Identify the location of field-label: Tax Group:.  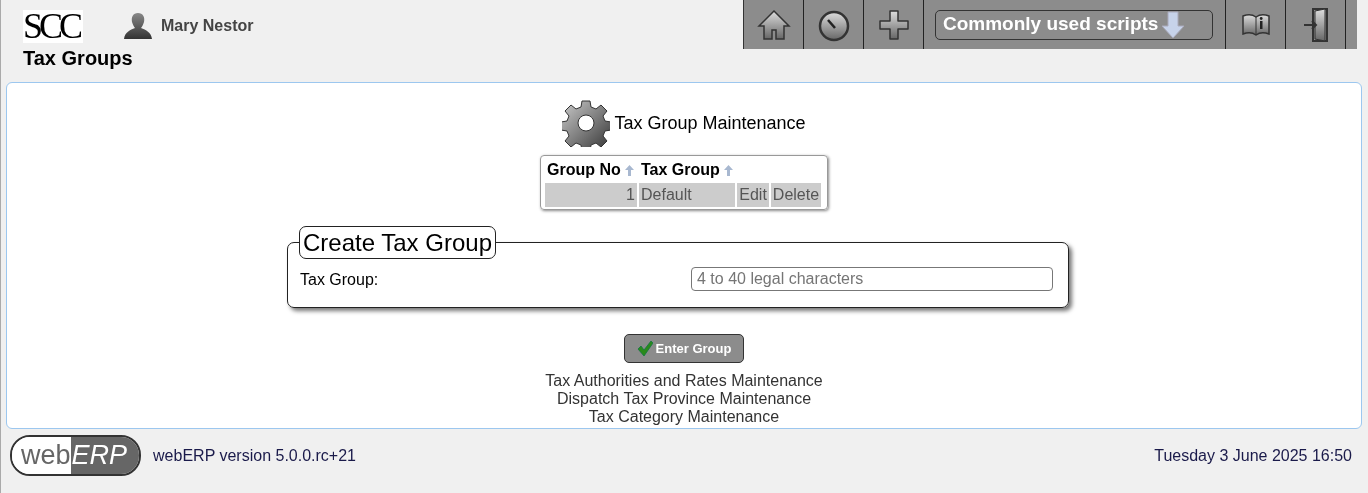
(339, 280).